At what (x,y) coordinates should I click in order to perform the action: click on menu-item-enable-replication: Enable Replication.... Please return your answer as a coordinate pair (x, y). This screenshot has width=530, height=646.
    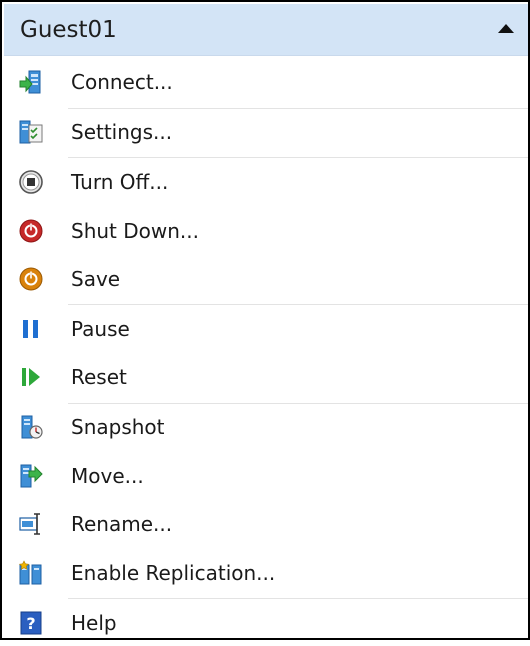
    Looking at the image, I should click on (266, 573).